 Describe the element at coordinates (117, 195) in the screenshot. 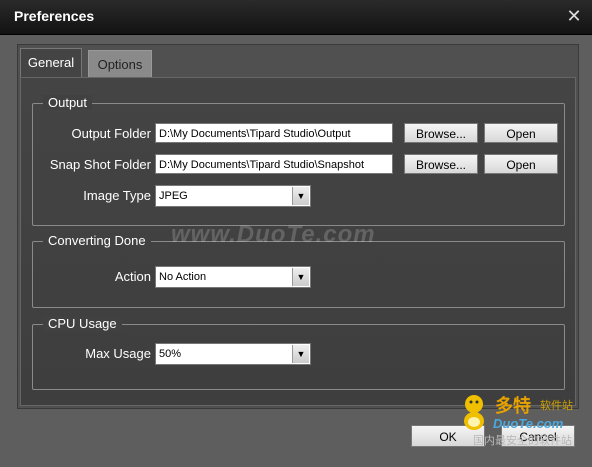

I see `image-type-label: Image Type` at that location.